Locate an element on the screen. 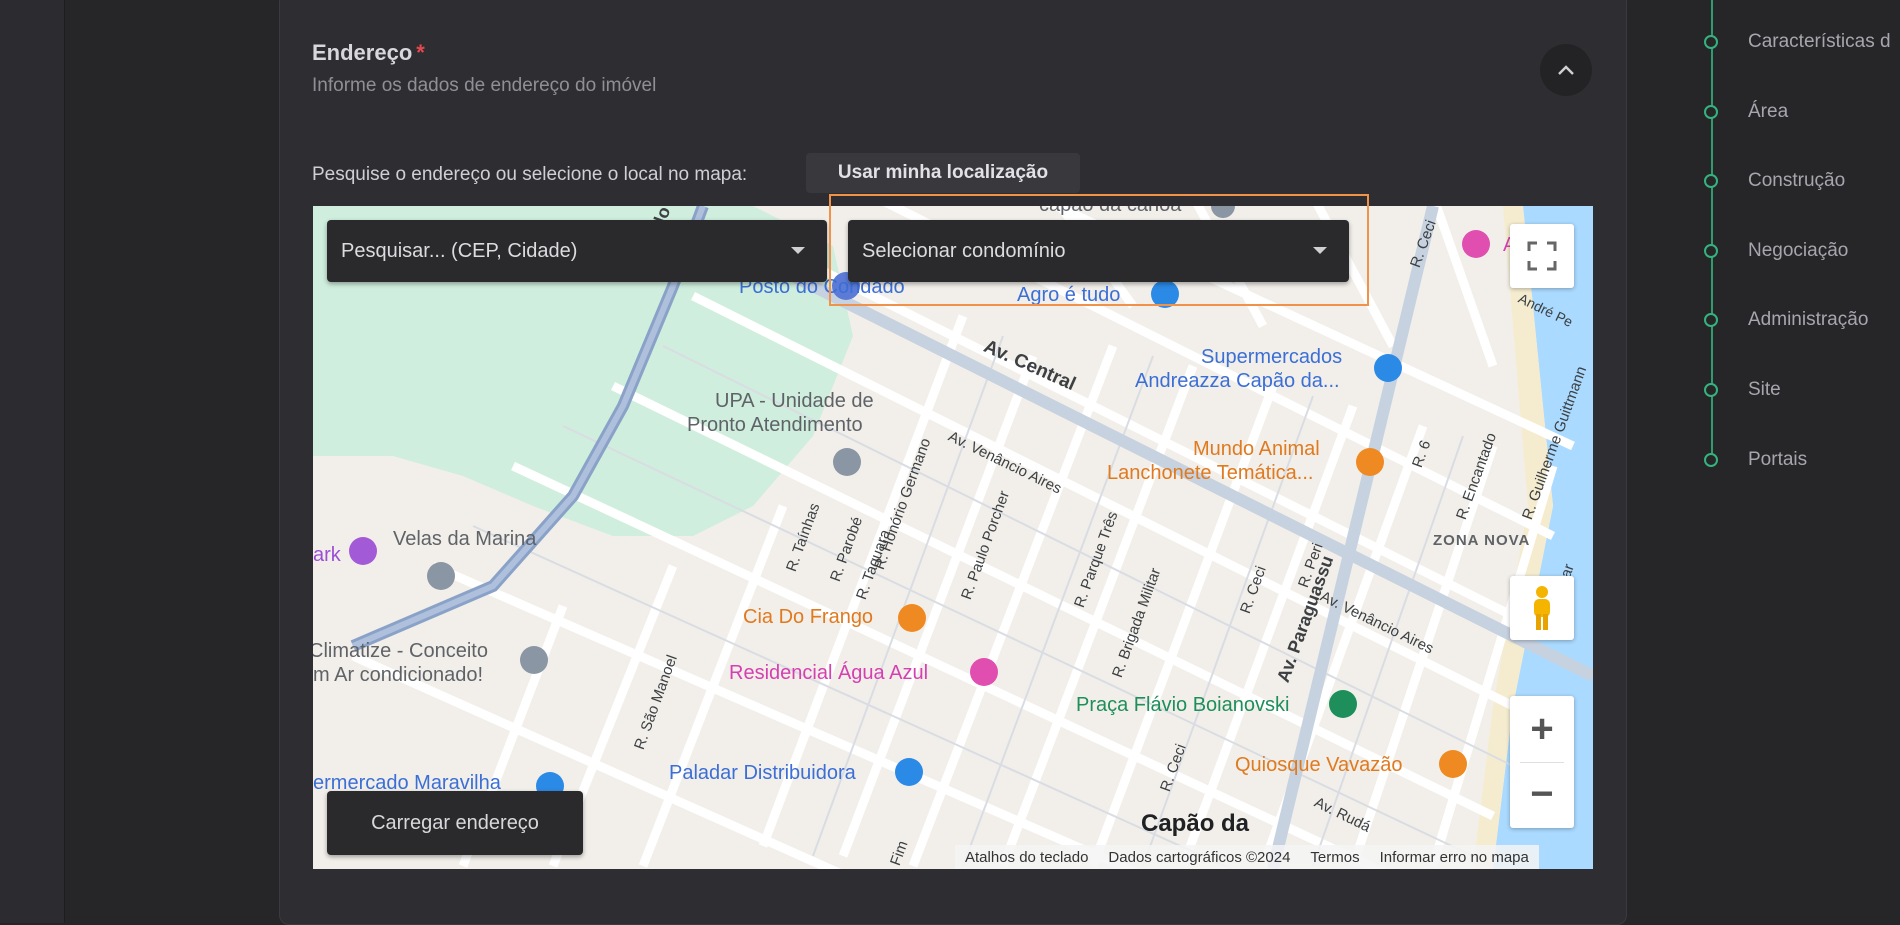 This screenshot has width=1900, height=925. step-label: Características d is located at coordinates (1819, 41).